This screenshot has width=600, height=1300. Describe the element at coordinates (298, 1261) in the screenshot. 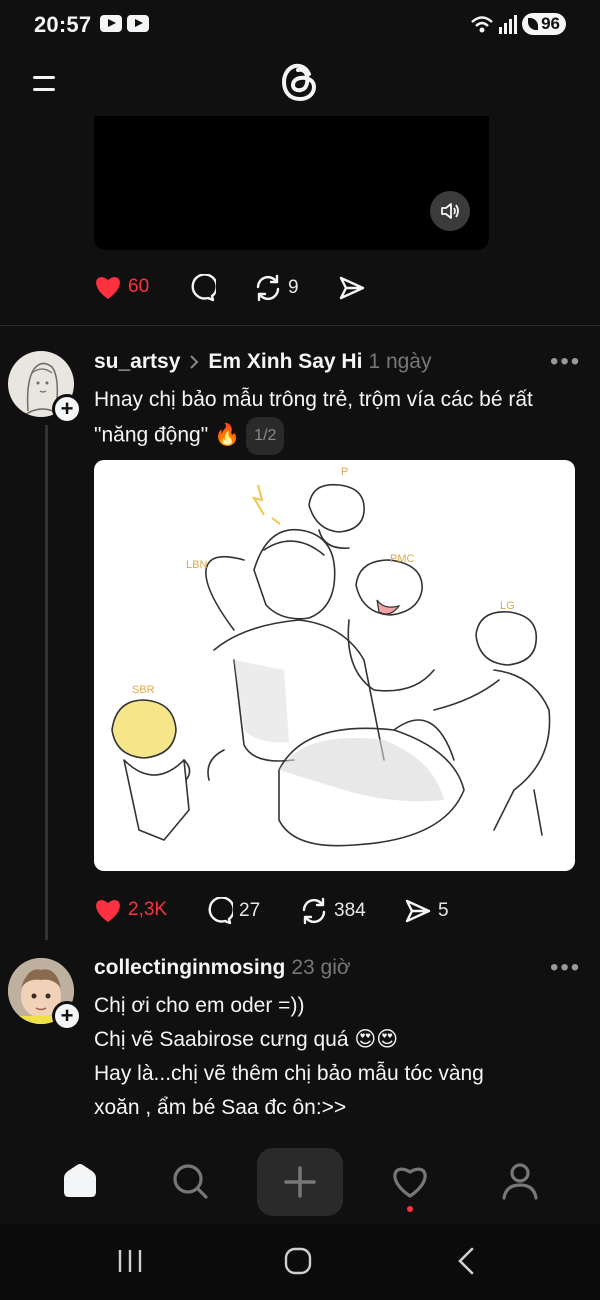

I see `home-circle-icon` at that location.